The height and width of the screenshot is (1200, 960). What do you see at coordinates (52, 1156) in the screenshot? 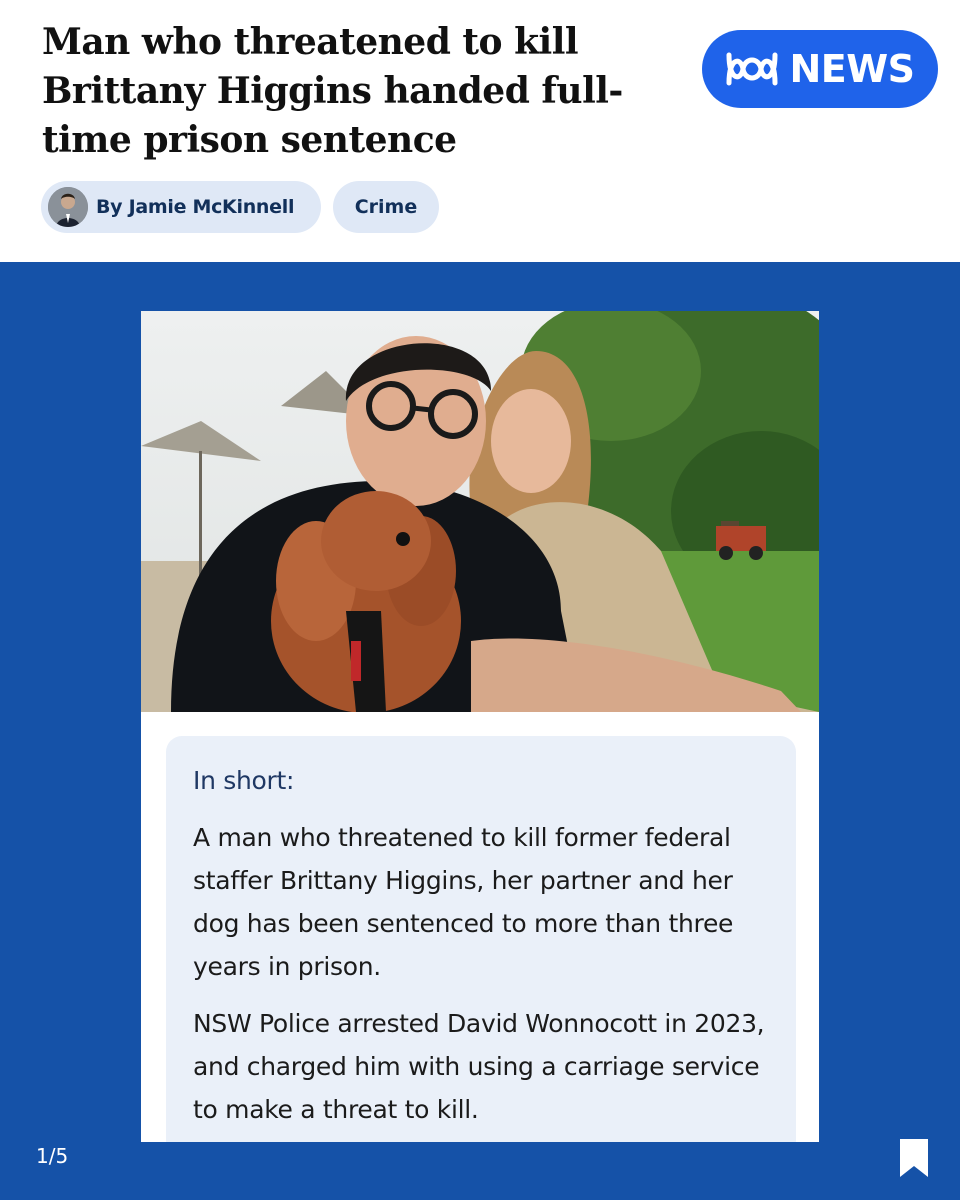
I see `slide-indicator: 1/5` at bounding box center [52, 1156].